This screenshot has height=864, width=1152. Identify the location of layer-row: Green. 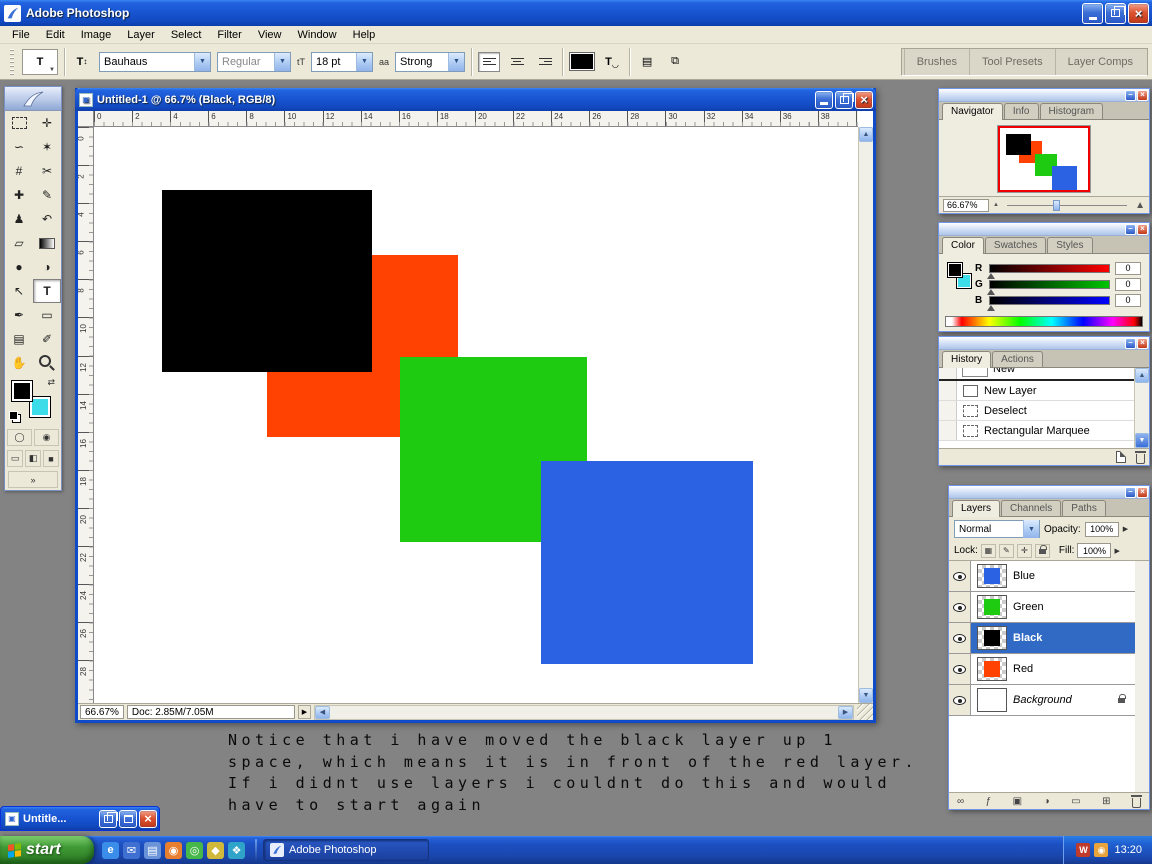
(1042, 607).